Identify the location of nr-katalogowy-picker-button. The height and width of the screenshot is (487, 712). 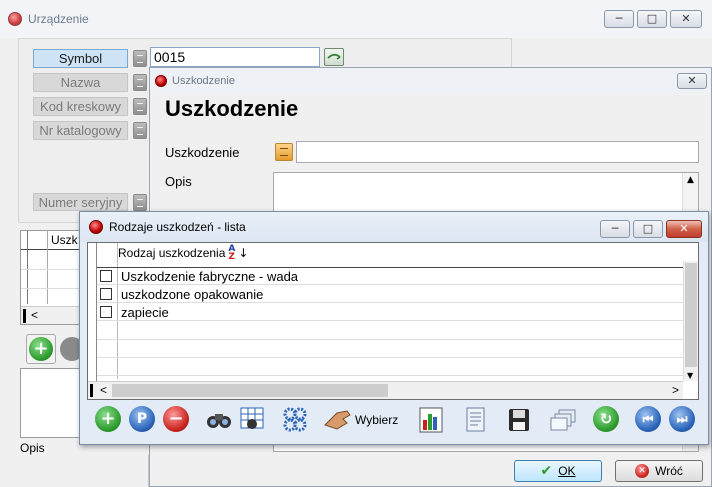
(140, 130).